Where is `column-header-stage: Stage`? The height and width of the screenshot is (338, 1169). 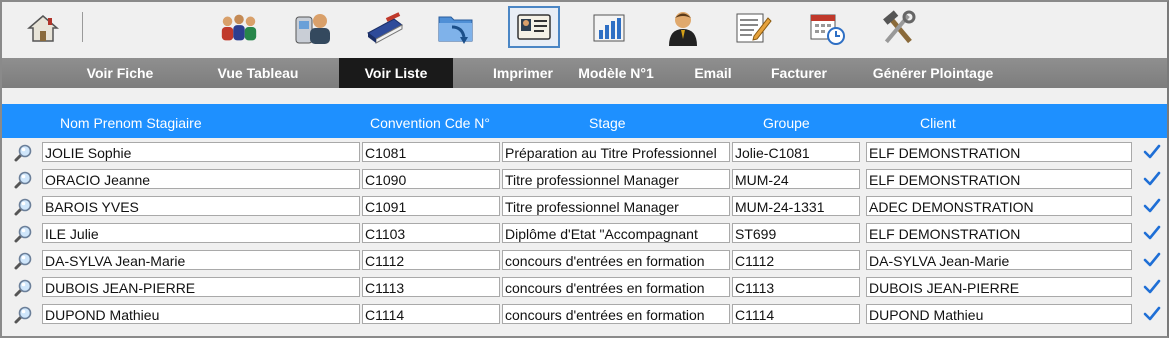
column-header-stage: Stage is located at coordinates (607, 123).